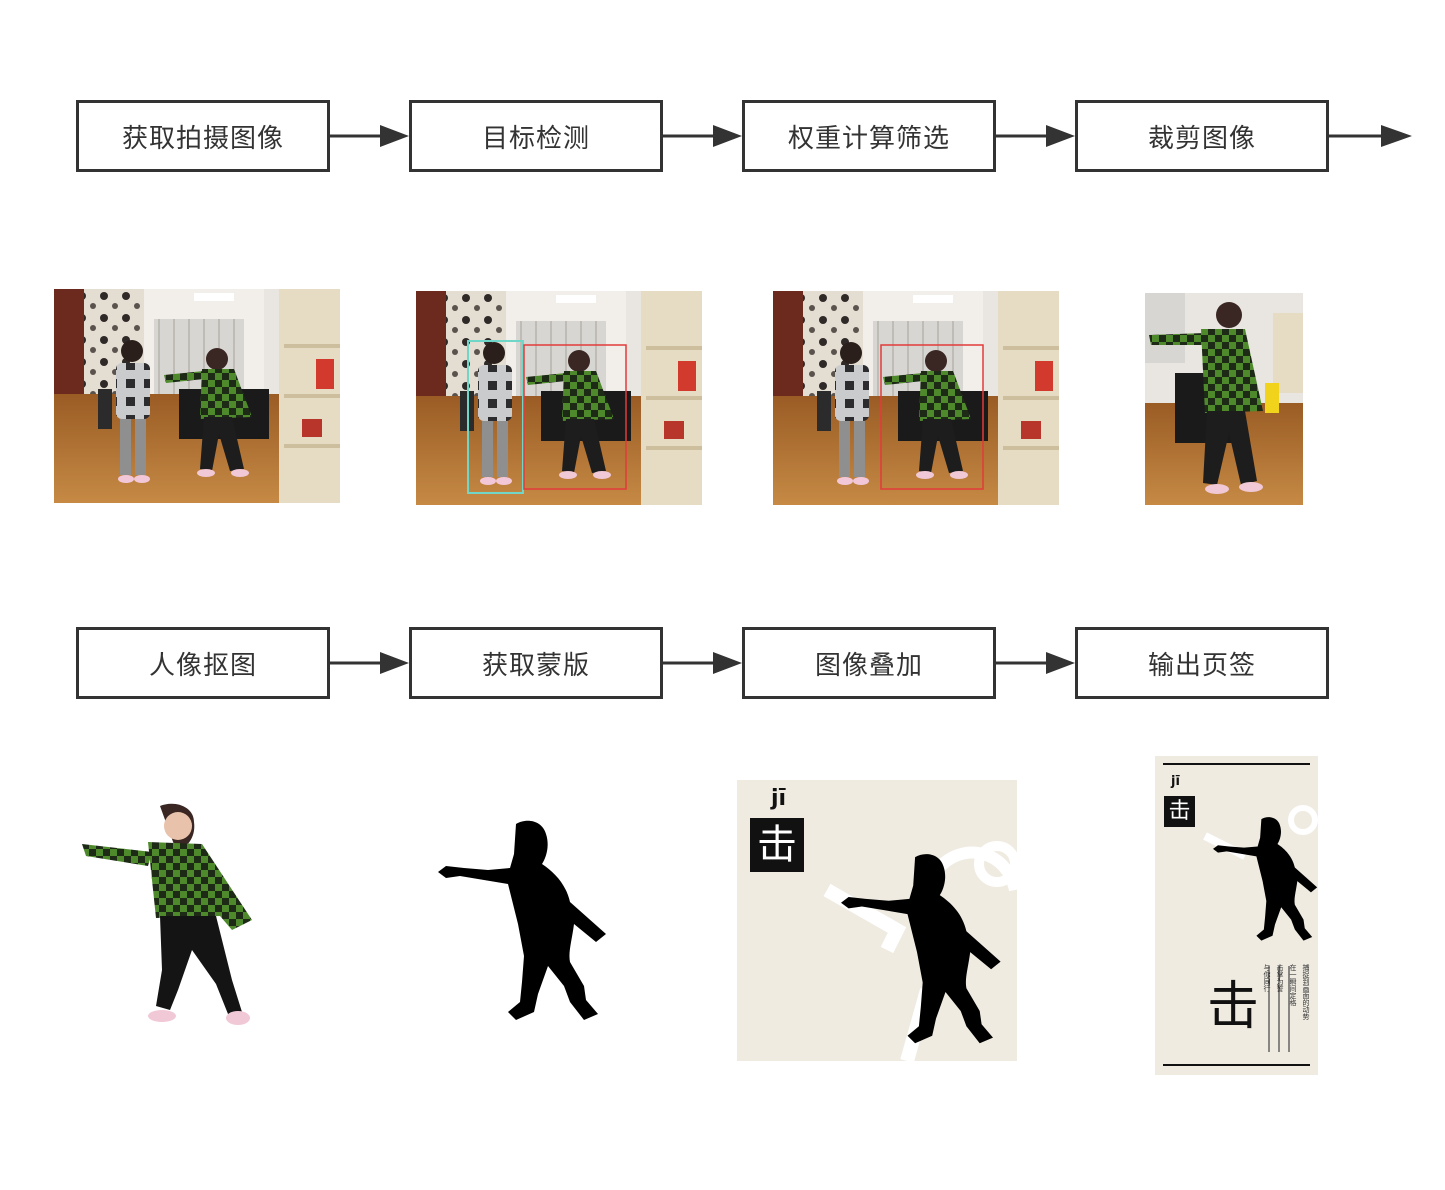 This screenshot has width=1445, height=1190. I want to click on step-label: 人像抠图, so click(202, 665).